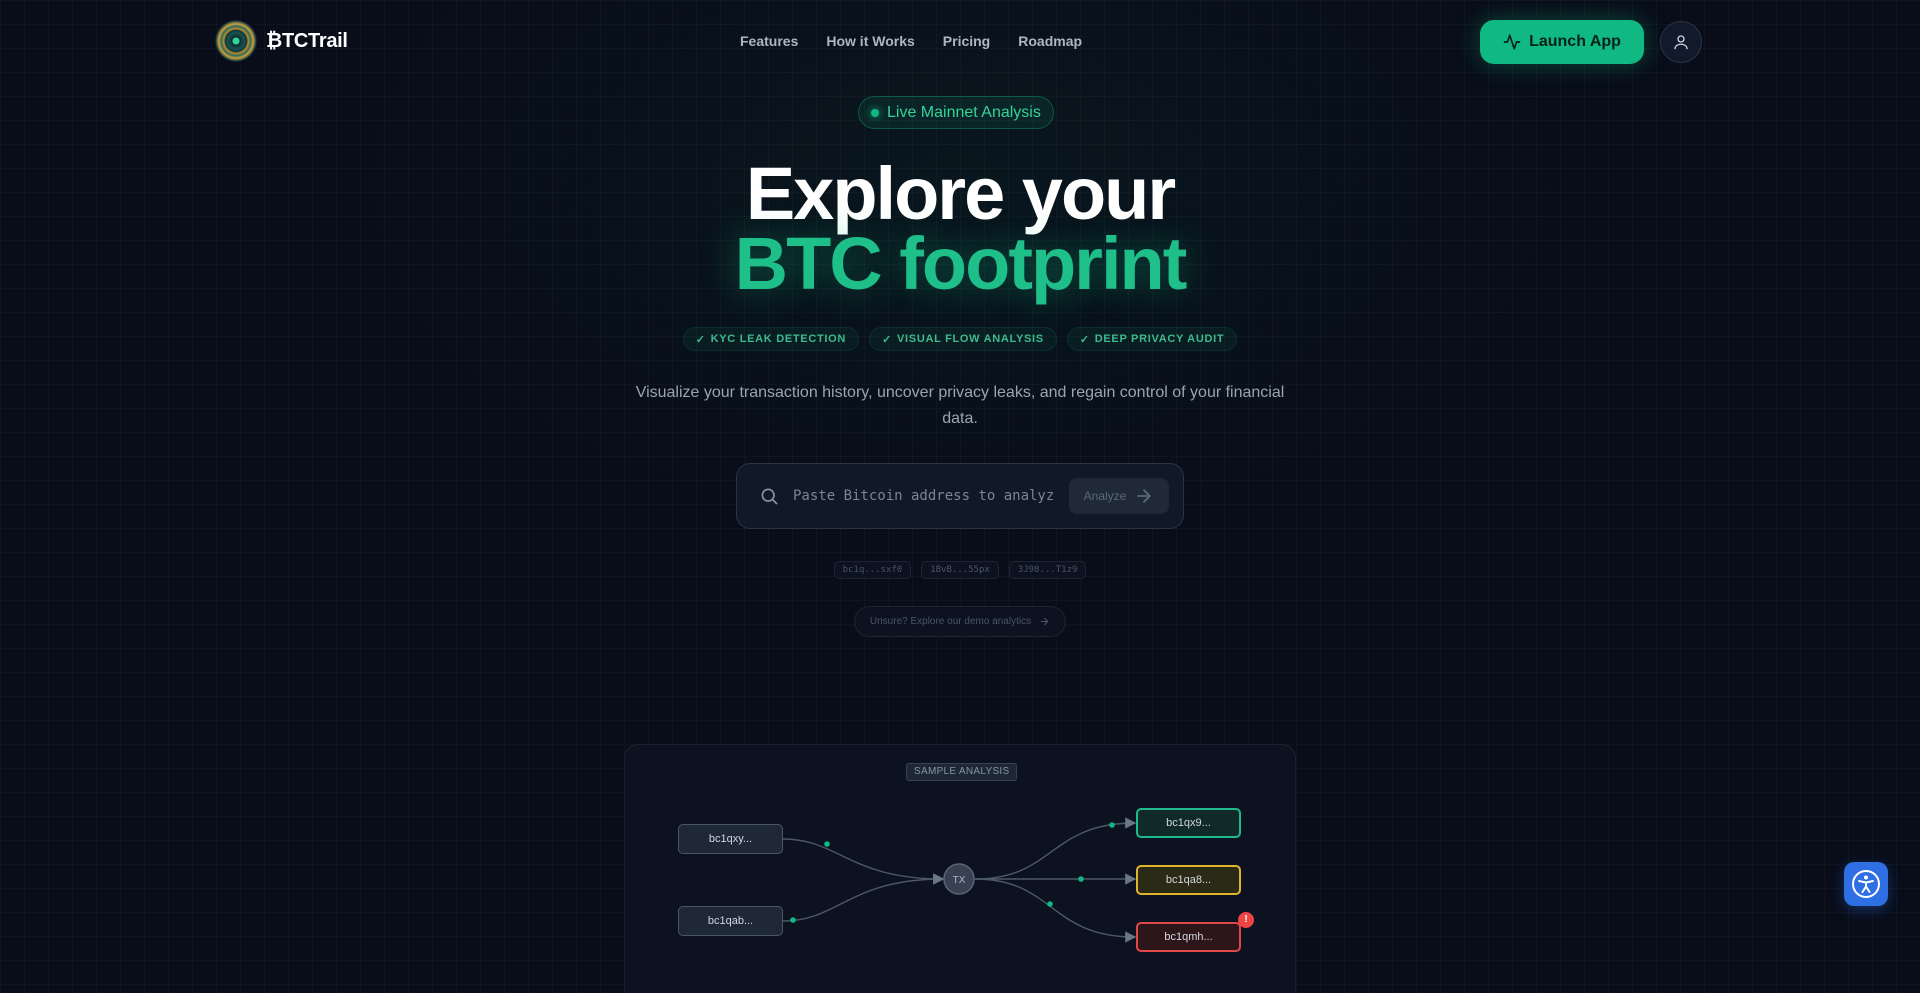 The height and width of the screenshot is (993, 1920). I want to click on nav-link-roadmap: Roadmap, so click(1050, 41).